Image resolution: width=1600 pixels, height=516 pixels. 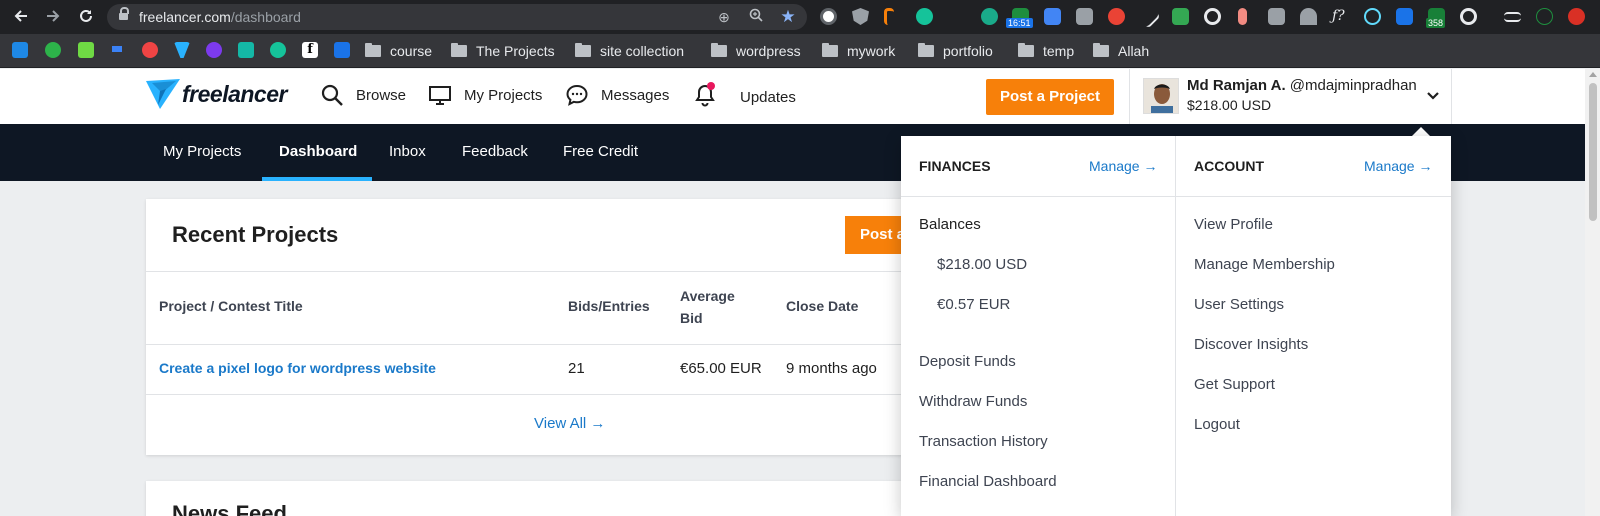 What do you see at coordinates (1052, 16) in the screenshot?
I see `translate-icon` at bounding box center [1052, 16].